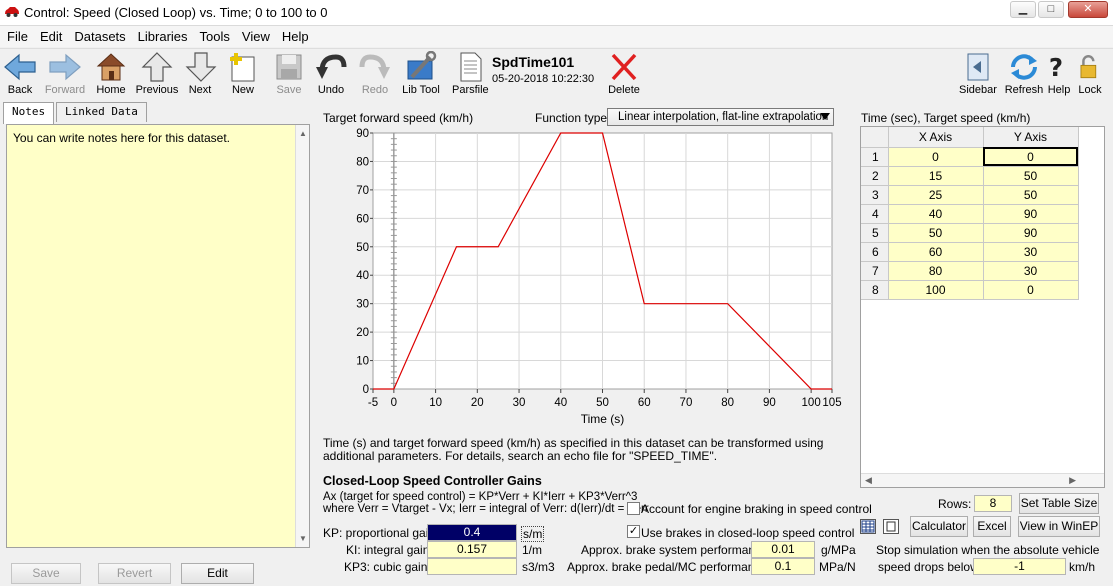  I want to click on scroll-right-icon: ▶, so click(1072, 480).